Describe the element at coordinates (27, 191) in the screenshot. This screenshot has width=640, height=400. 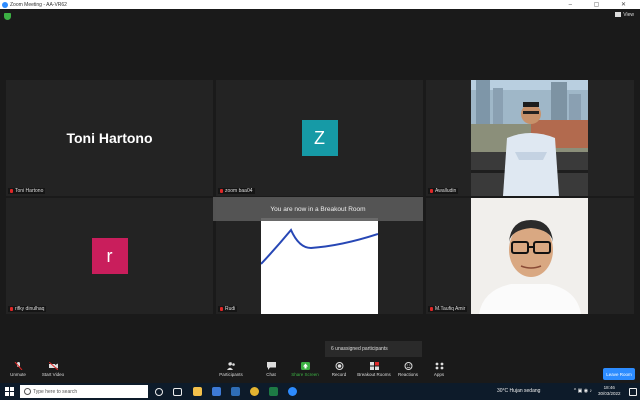
I see `participant-name-label: Toni Hartono` at that location.